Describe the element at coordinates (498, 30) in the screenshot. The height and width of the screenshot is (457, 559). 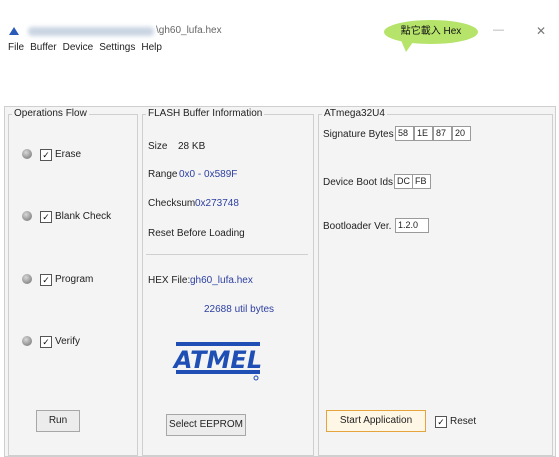
I see `minimize-button: —` at that location.